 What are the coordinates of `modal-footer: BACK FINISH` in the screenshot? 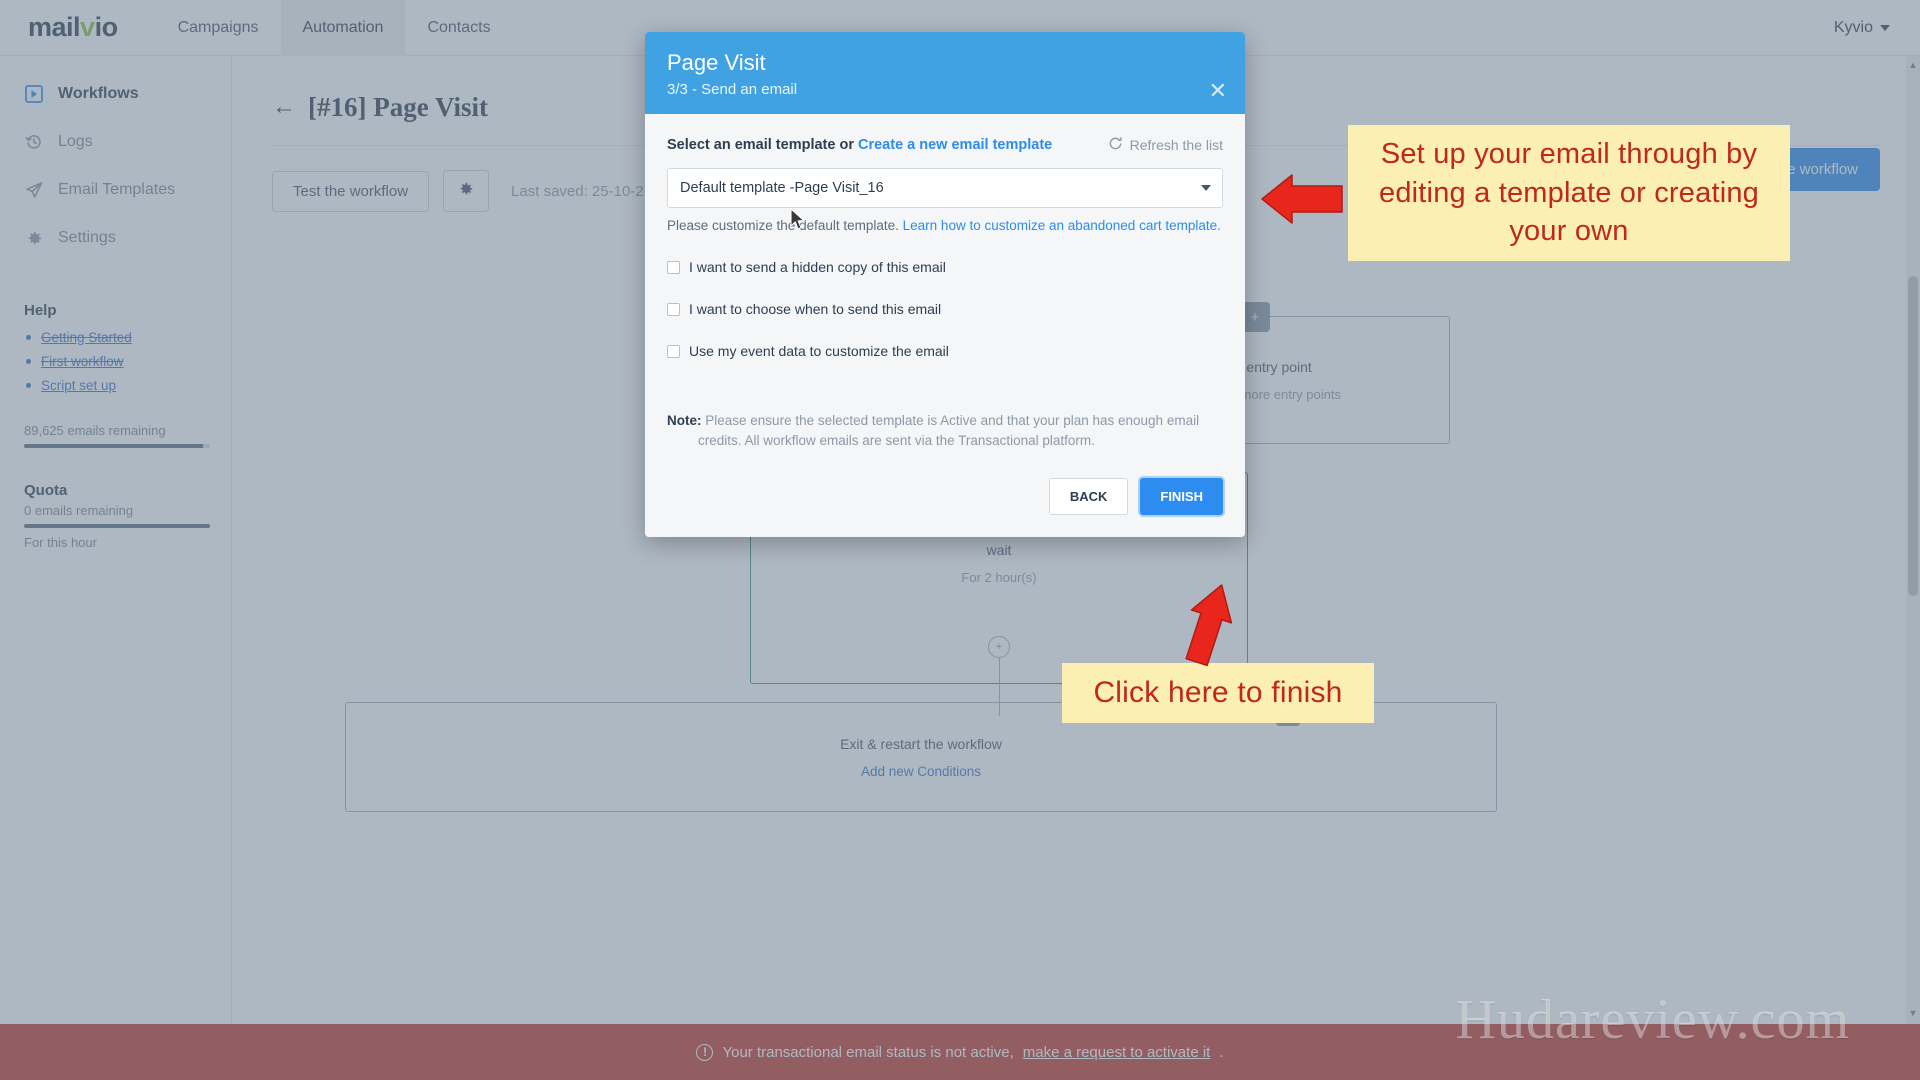 It's located at (945, 499).